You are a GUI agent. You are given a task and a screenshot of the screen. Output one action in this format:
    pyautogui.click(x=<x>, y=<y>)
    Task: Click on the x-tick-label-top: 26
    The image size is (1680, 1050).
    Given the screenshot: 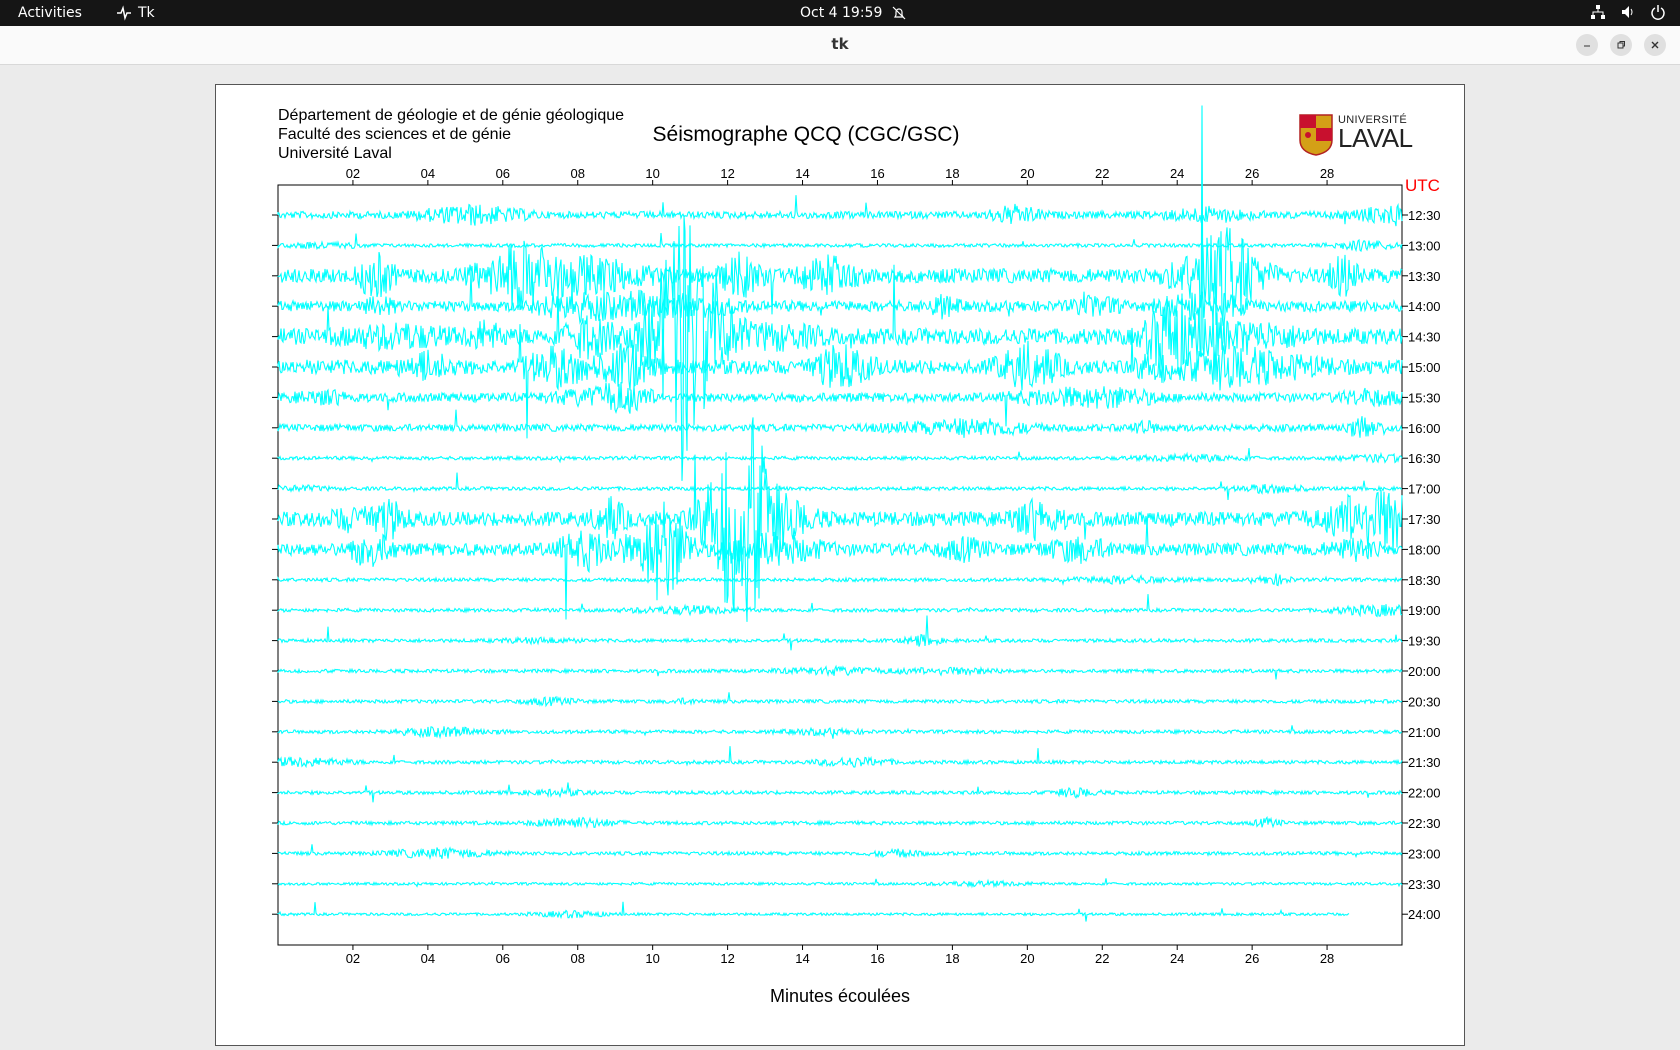 What is the action you would take?
    pyautogui.click(x=1252, y=173)
    